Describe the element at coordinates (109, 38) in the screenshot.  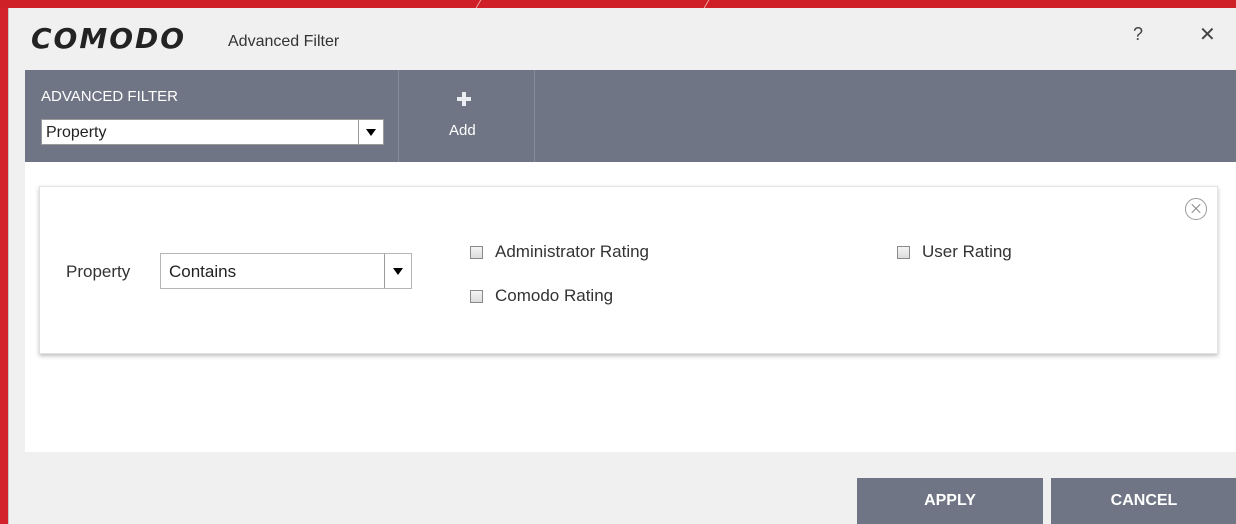
I see `comodo-logo: COMODO` at that location.